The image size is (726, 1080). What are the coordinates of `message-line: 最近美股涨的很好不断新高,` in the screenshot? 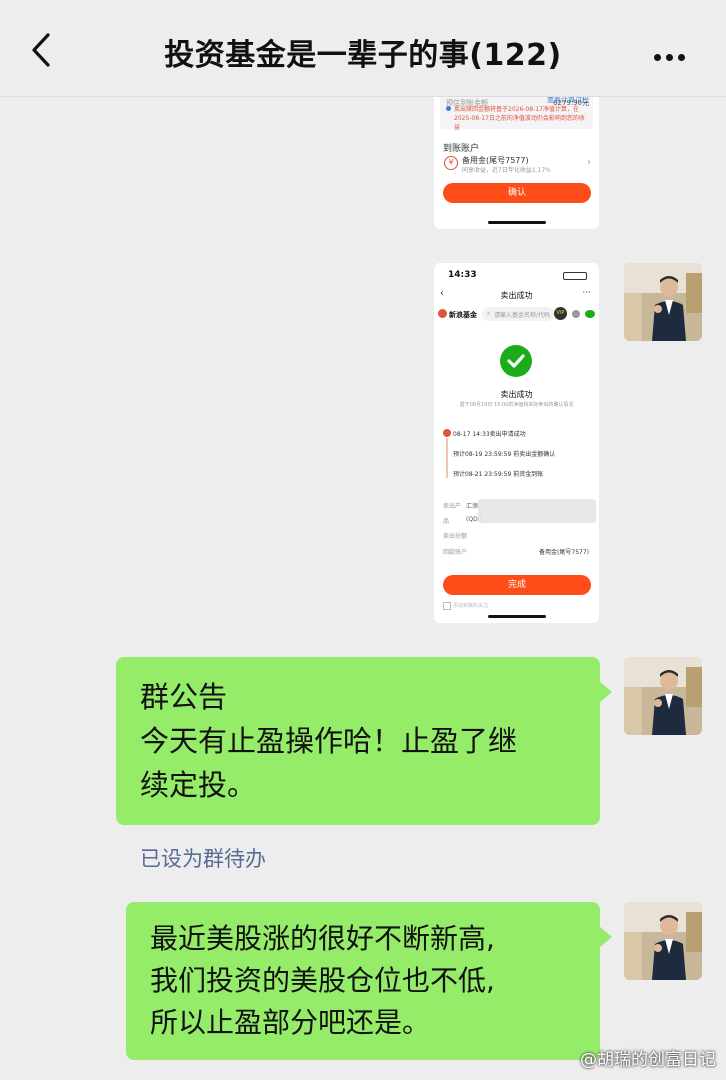 It's located at (322, 938).